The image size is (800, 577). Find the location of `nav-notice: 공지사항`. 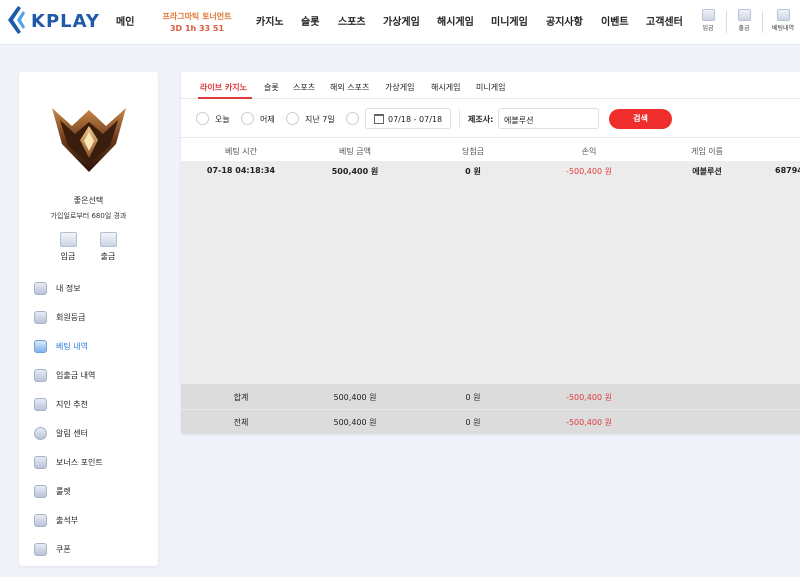

nav-notice: 공지사항 is located at coordinates (564, 20).